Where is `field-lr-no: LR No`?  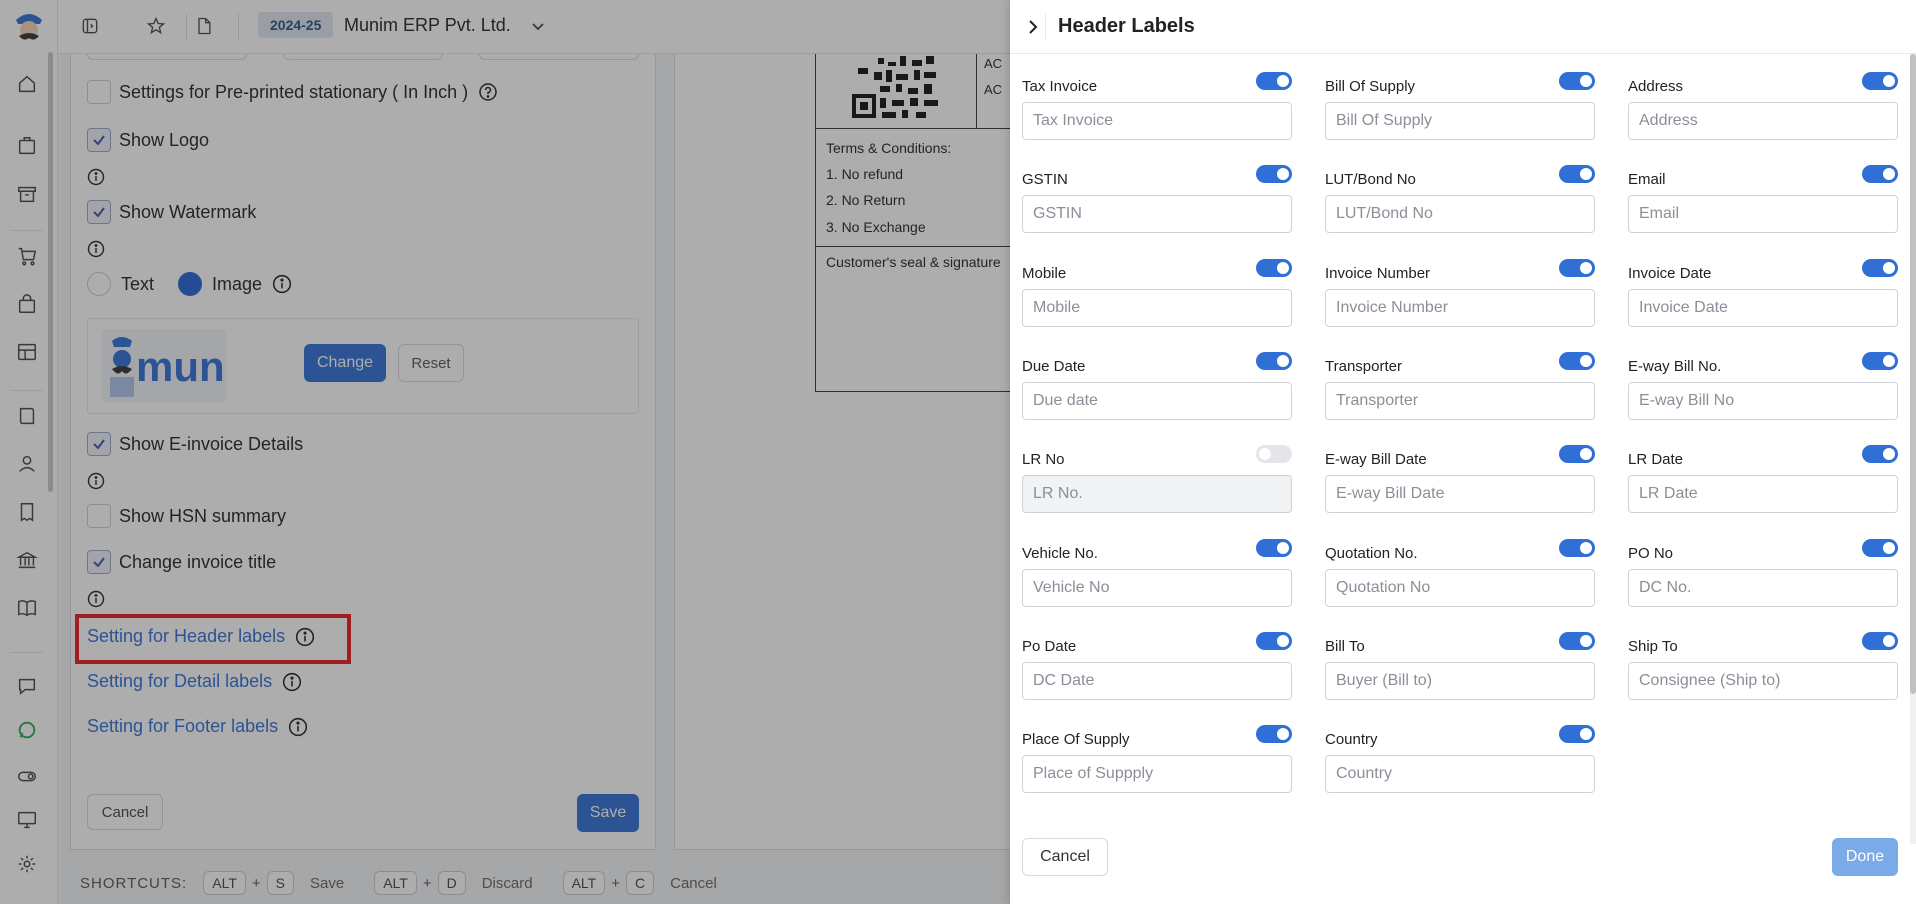 field-lr-no: LR No is located at coordinates (1157, 484).